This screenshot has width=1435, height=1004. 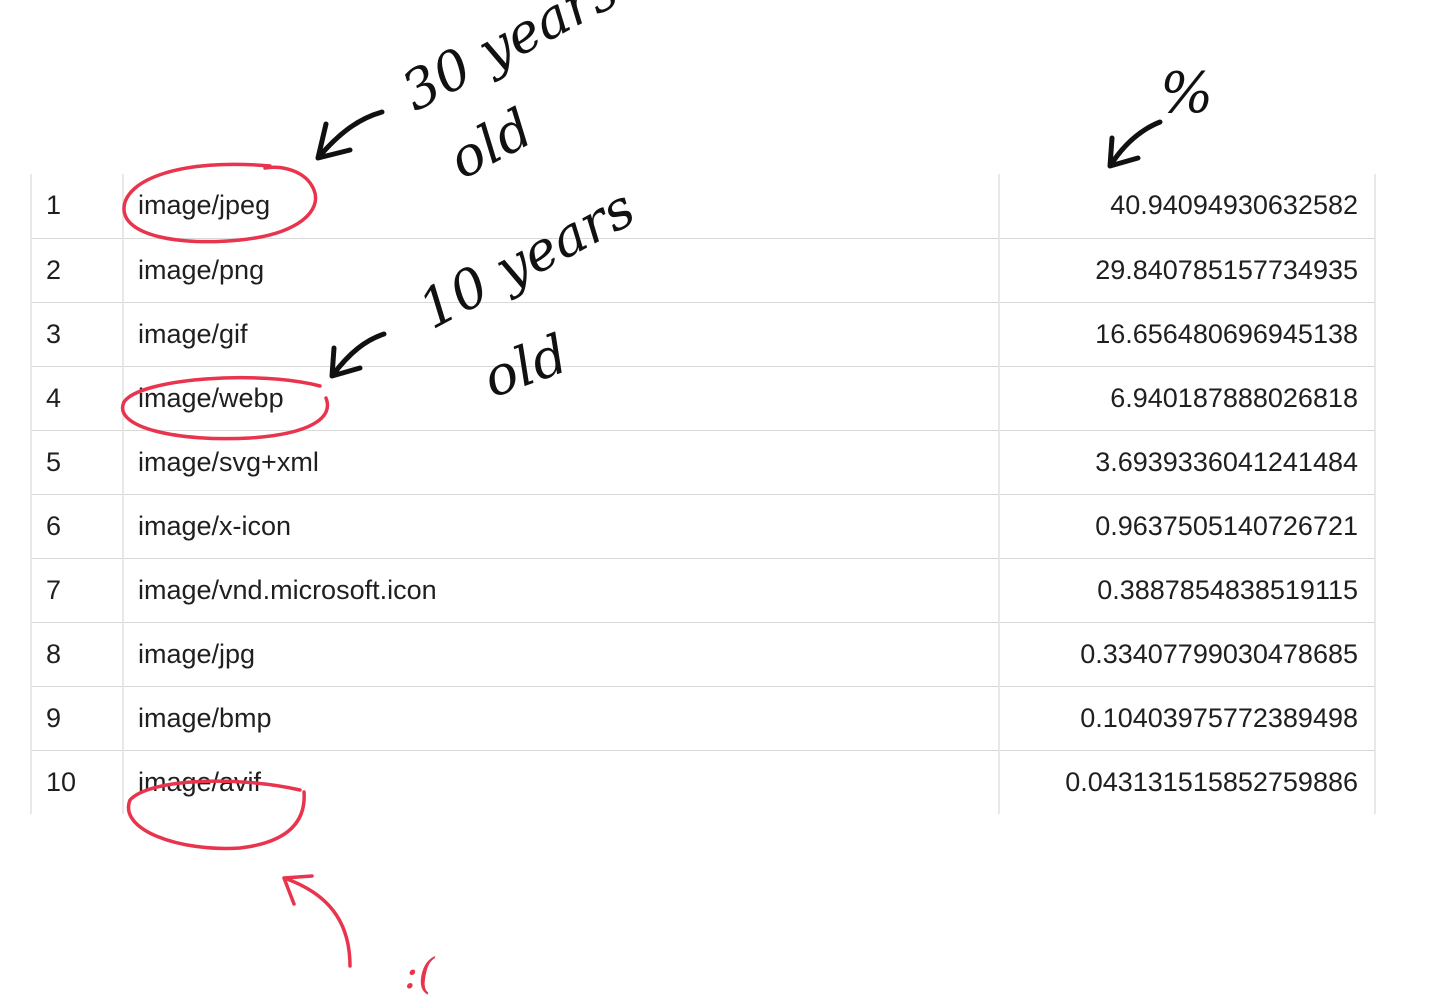 I want to click on percent-value-cell: 29.840785157734935, so click(x=1187, y=270).